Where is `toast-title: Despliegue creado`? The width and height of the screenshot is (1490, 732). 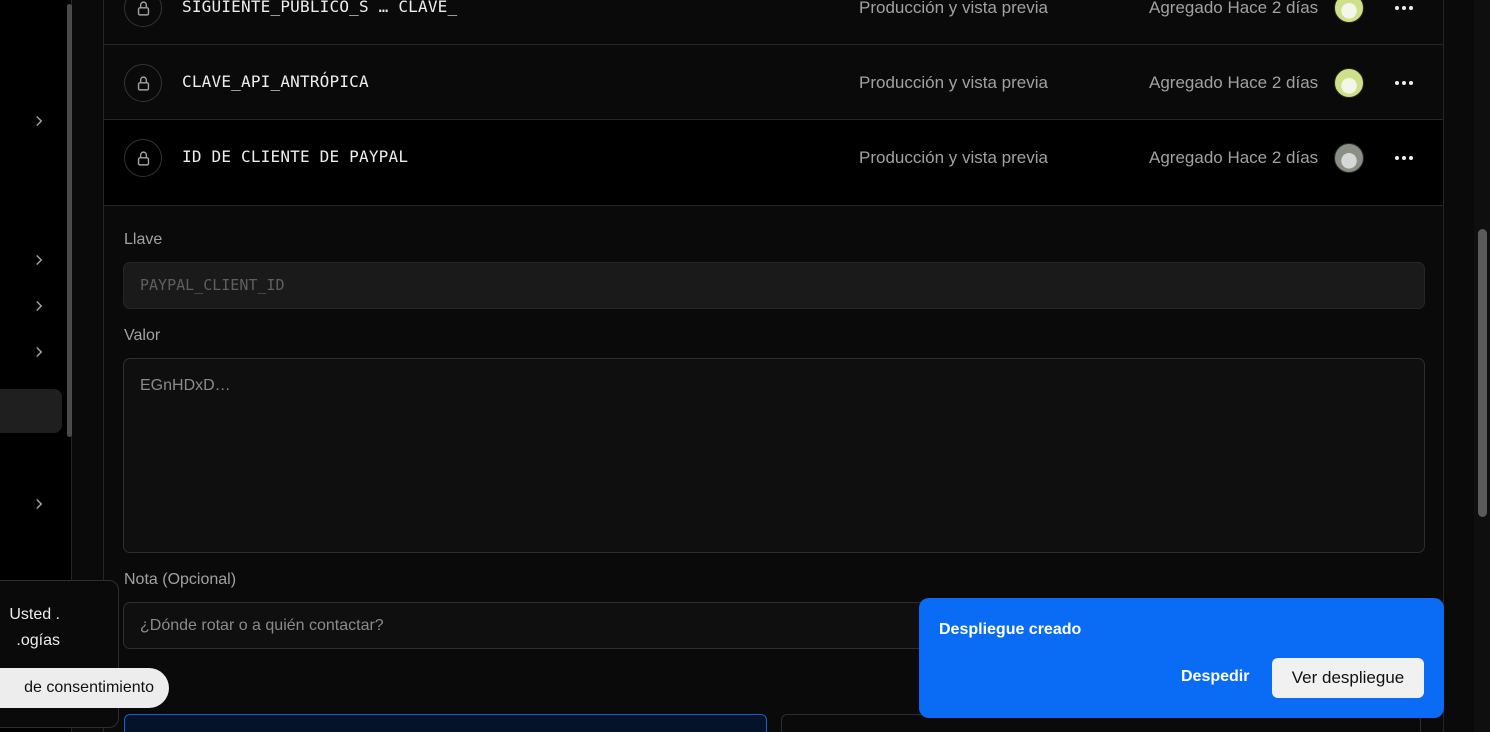
toast-title: Despliegue creado is located at coordinates (1010, 629).